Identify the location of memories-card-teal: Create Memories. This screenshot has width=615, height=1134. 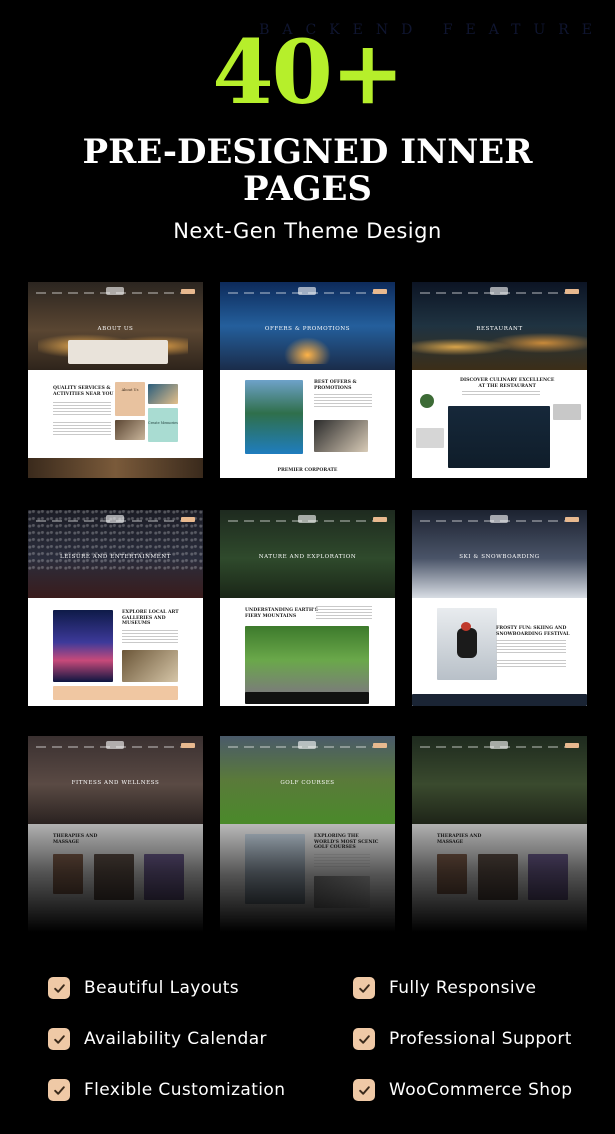
(163, 425).